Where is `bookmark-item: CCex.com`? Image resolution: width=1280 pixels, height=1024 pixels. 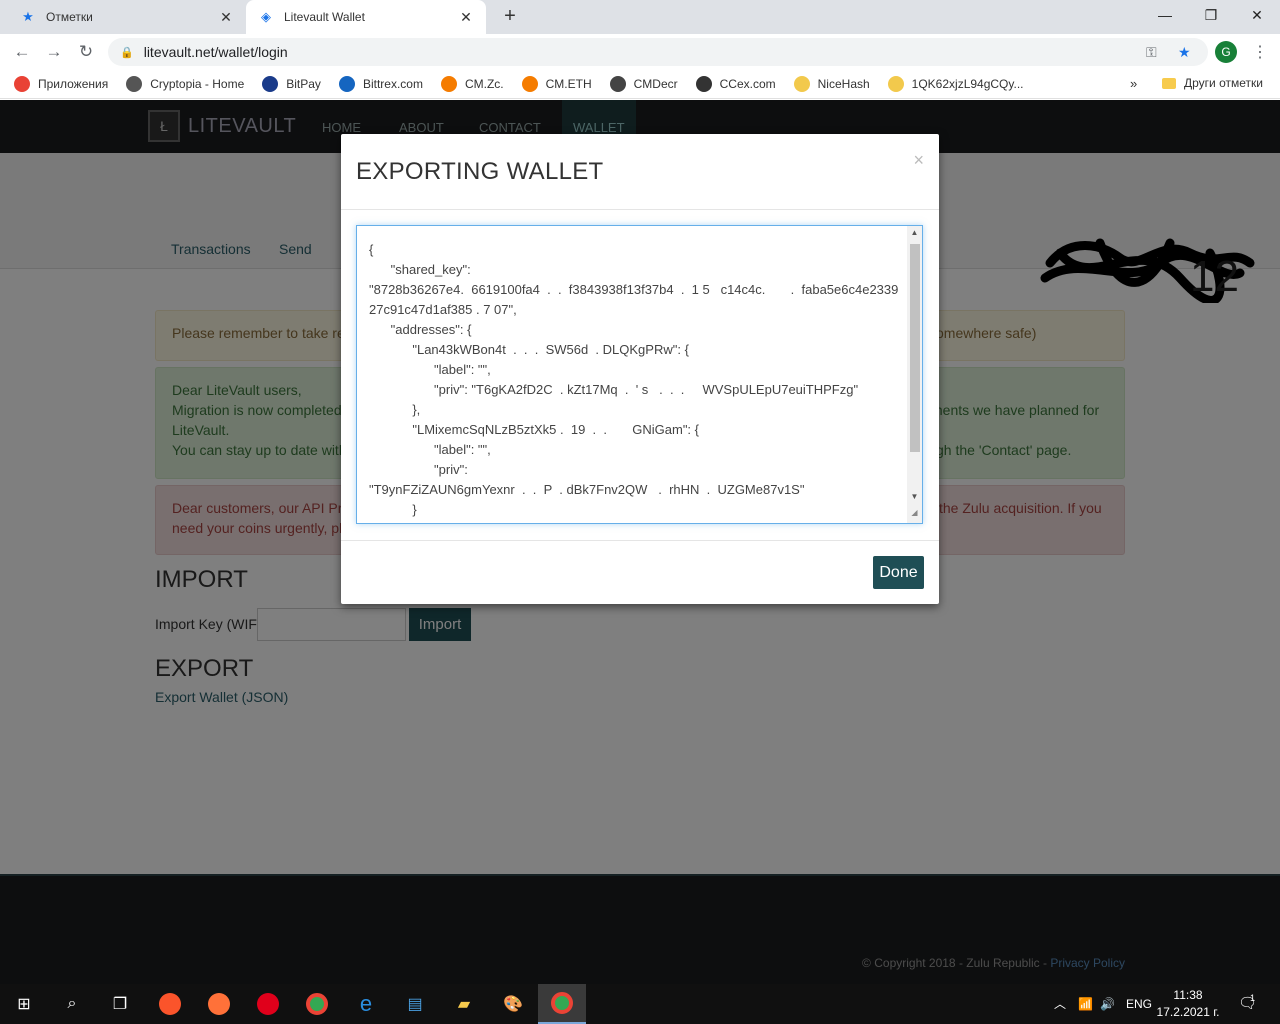
bookmark-item: CCex.com is located at coordinates (735, 84).